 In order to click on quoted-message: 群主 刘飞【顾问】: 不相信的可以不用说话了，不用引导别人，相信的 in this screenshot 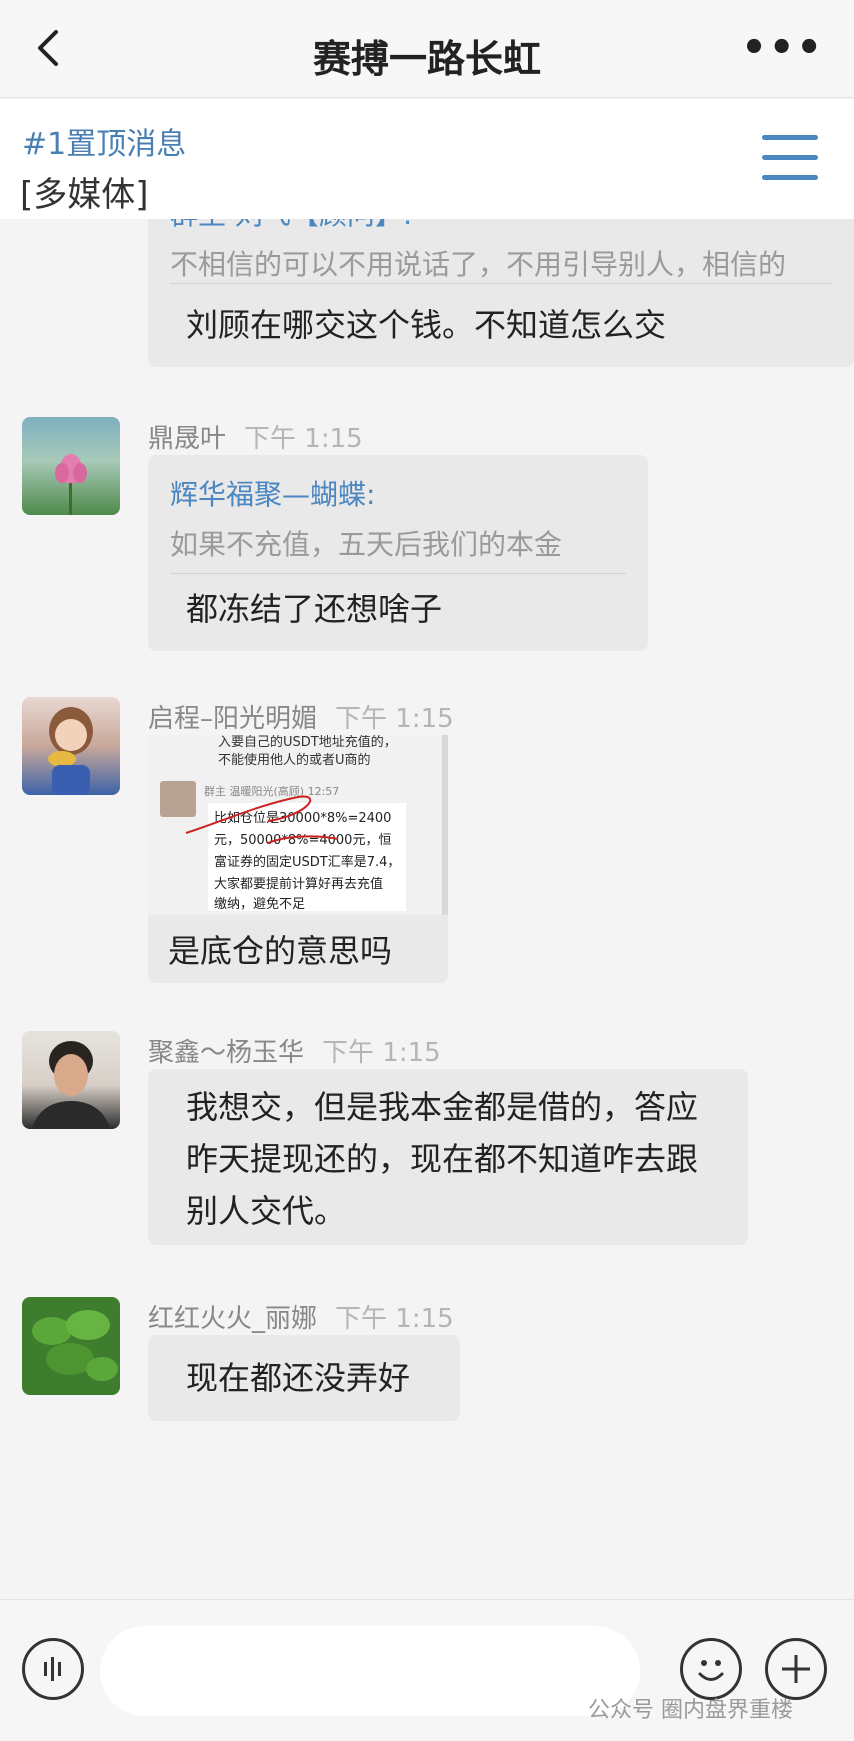, I will do `click(501, 251)`.